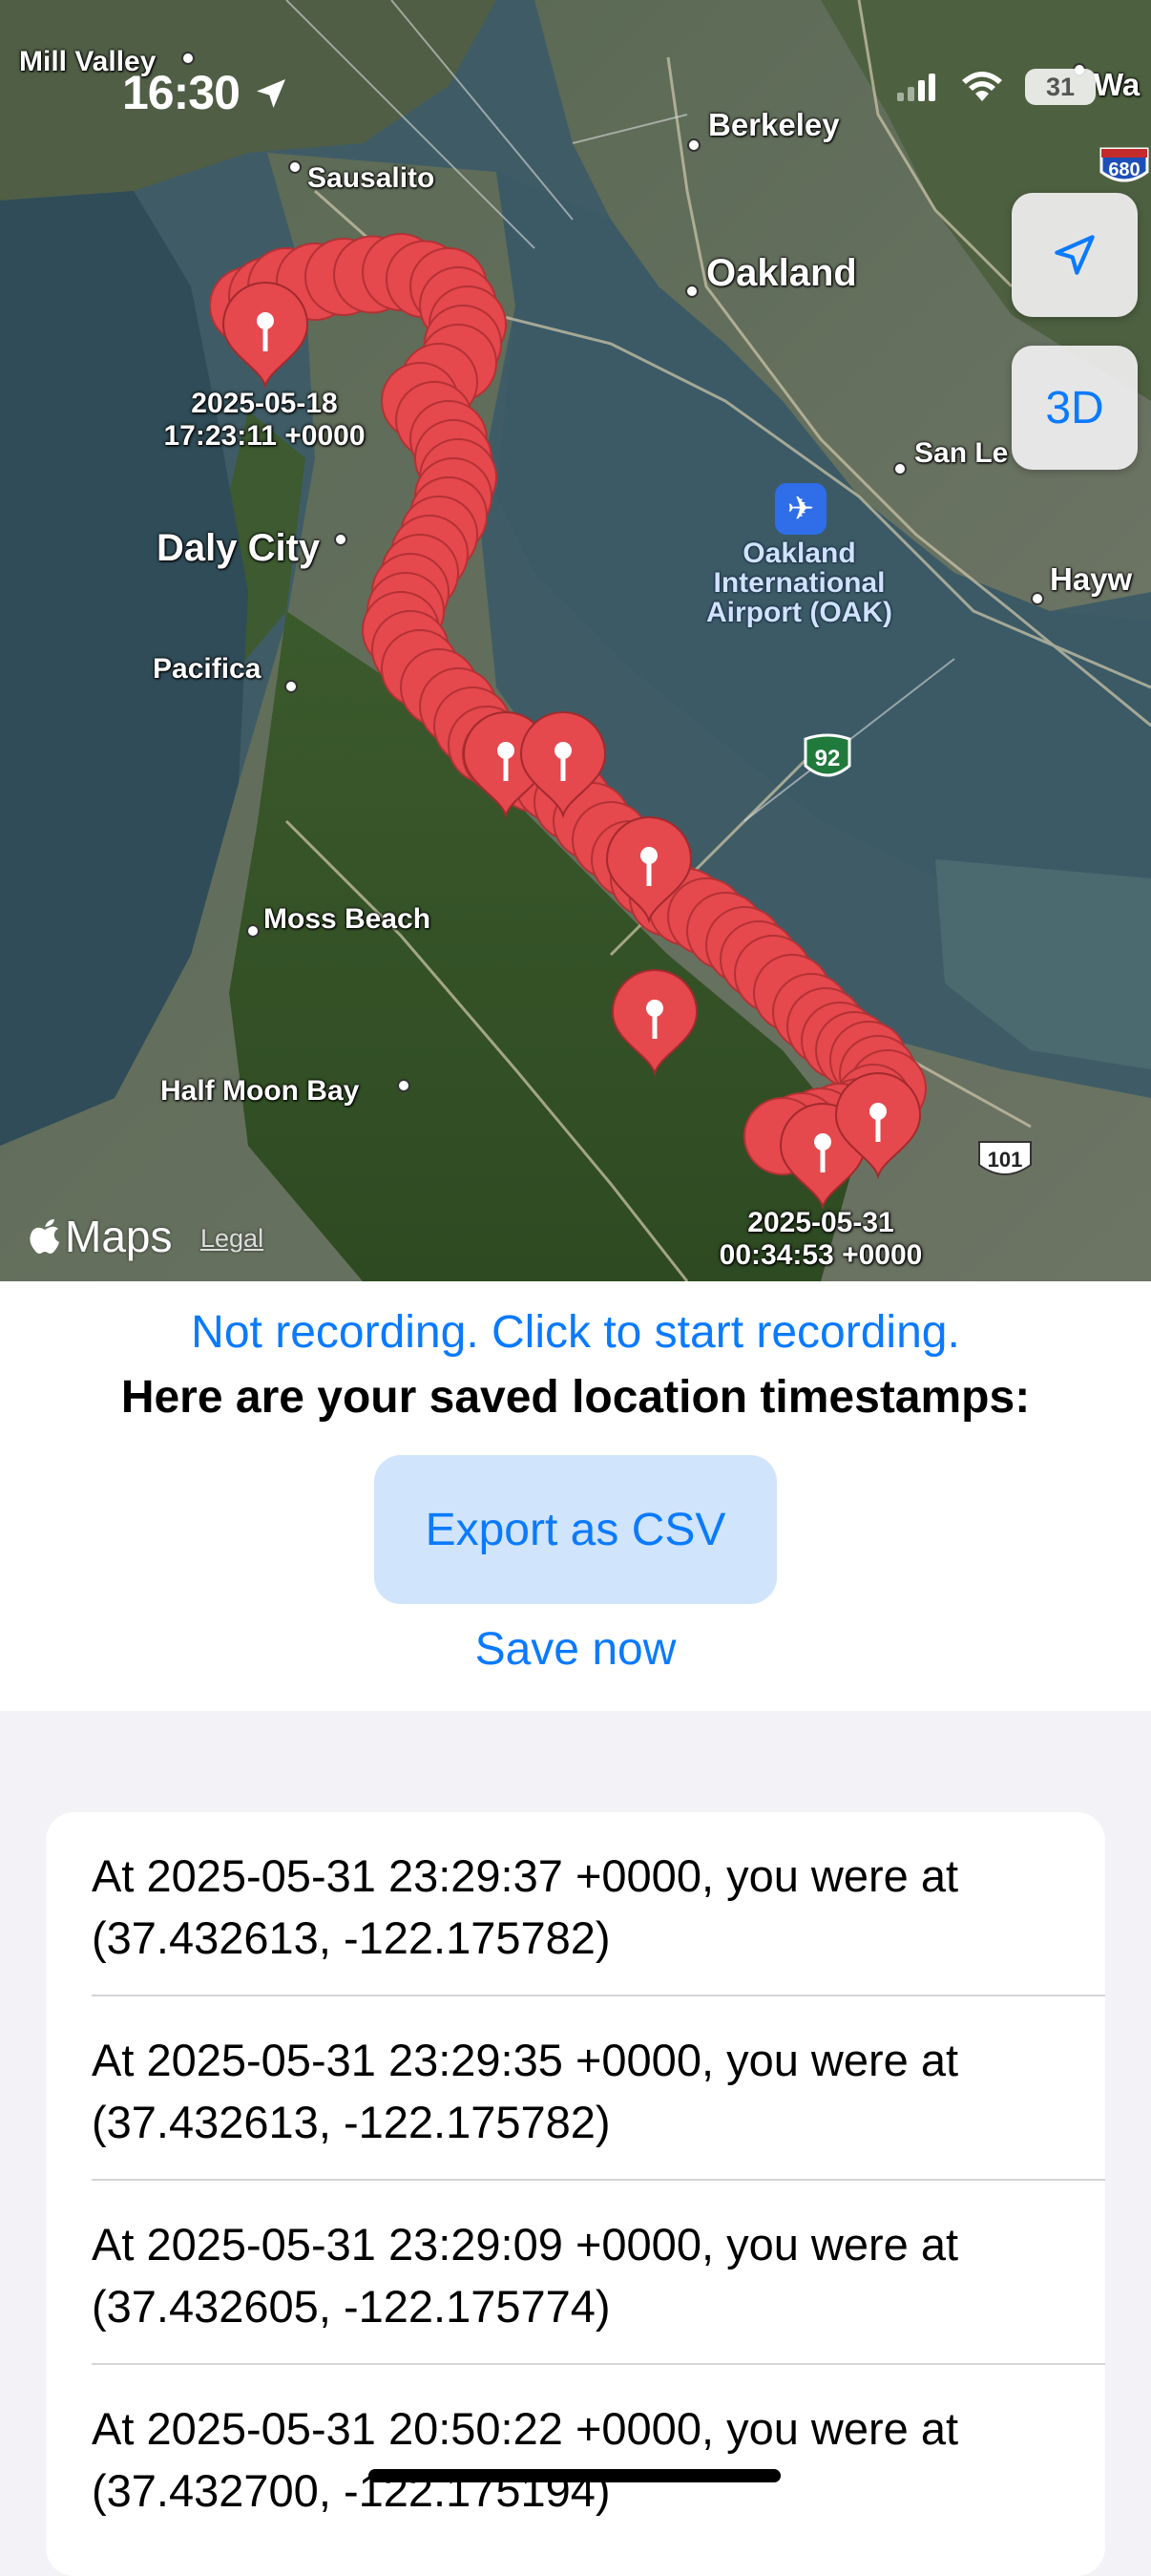  I want to click on save-now-button: Save now, so click(575, 1649).